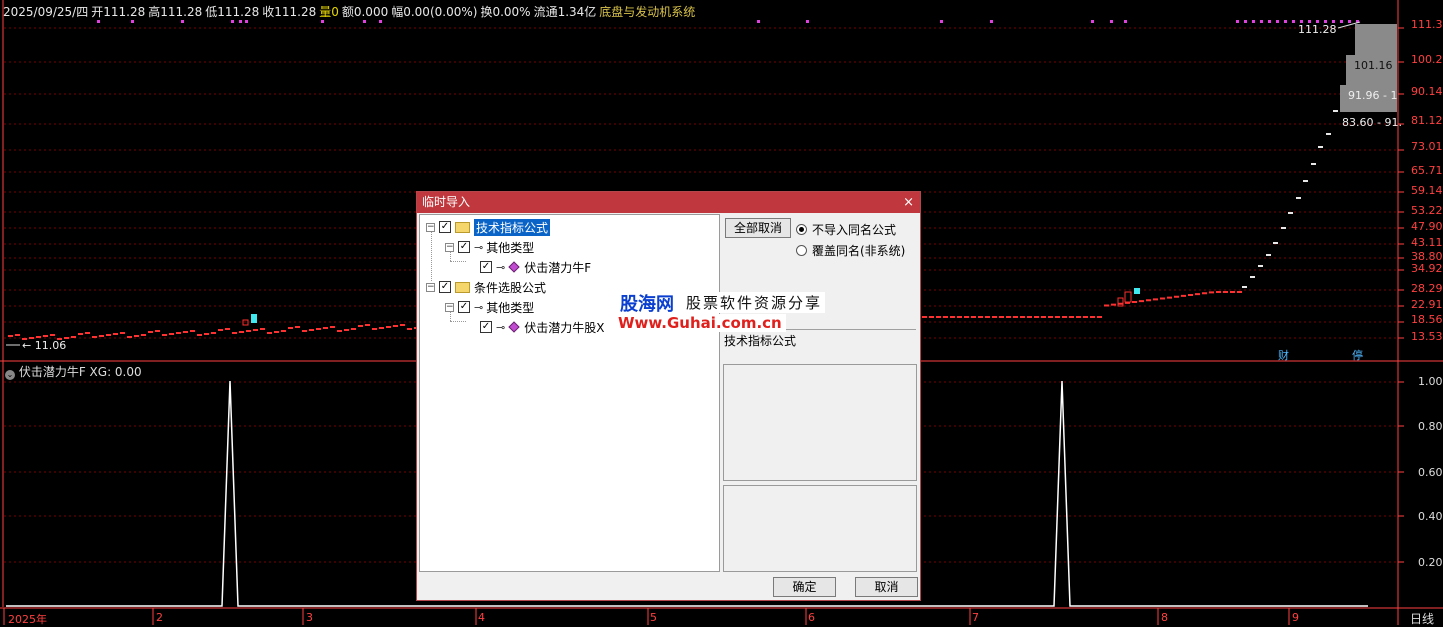 The image size is (1443, 627). I want to click on quote-turnover: 换0.00%, so click(505, 12).